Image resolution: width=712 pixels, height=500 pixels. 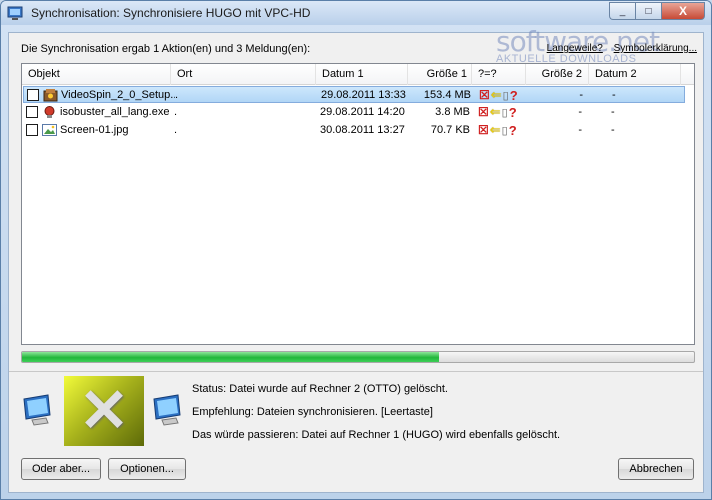 I want to click on row-name: Screen-01.jpg, so click(x=94, y=130).